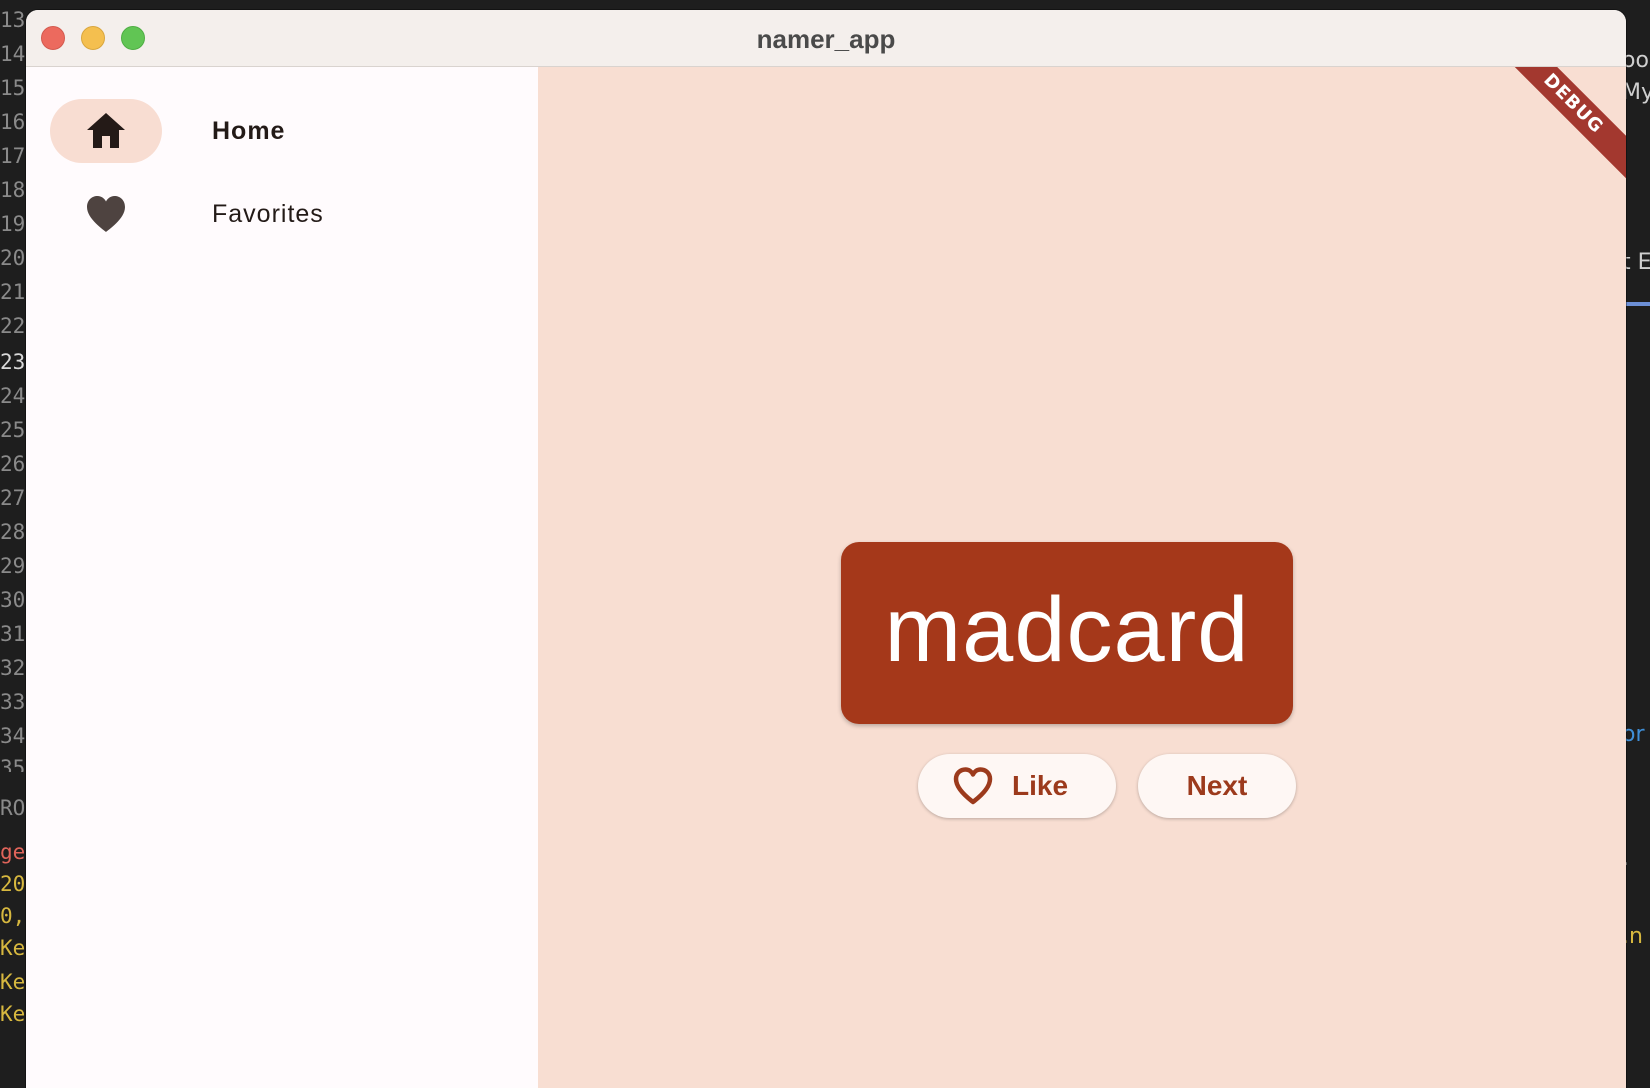 The height and width of the screenshot is (1088, 1650). I want to click on right-fragment: t E, so click(1636, 262).